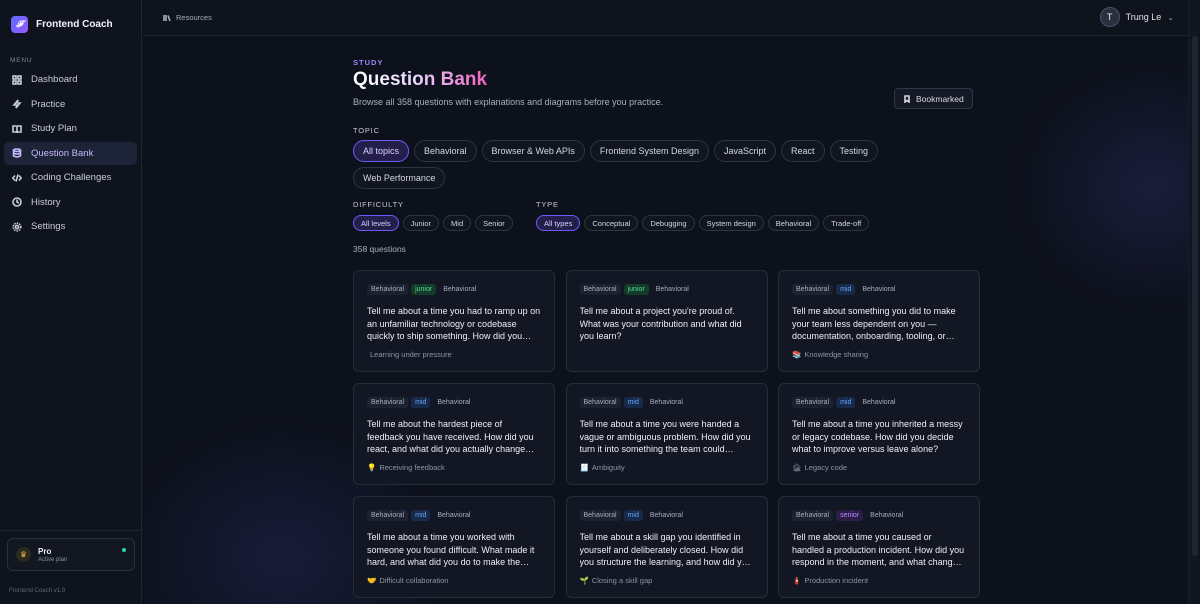 This screenshot has height=604, width=1200. What do you see at coordinates (731, 223) in the screenshot?
I see `type-chip-system-design: System design` at bounding box center [731, 223].